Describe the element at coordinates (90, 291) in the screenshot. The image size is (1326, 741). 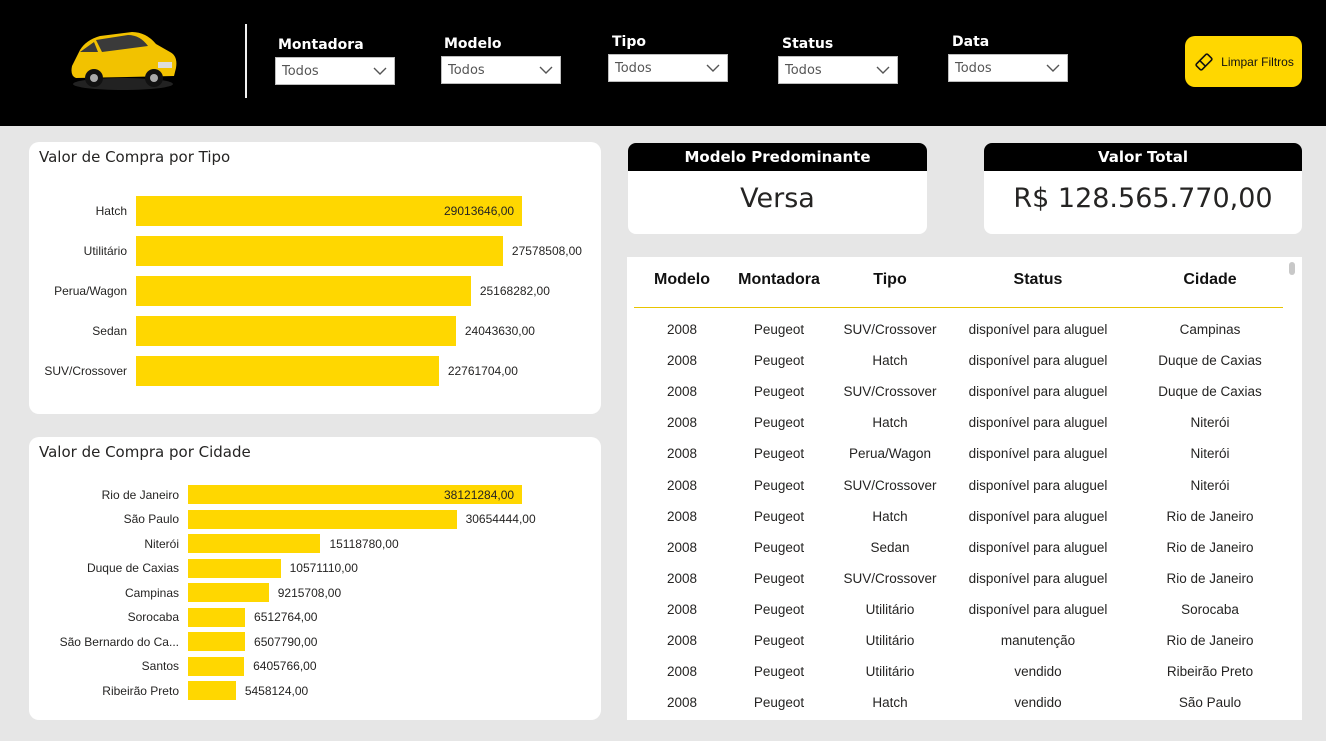
I see `bar-category-label: Perua/Wagon` at that location.